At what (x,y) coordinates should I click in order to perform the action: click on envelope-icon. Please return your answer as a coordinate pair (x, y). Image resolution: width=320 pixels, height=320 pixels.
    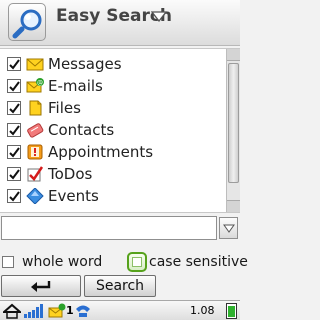
    Looking at the image, I should click on (35, 64).